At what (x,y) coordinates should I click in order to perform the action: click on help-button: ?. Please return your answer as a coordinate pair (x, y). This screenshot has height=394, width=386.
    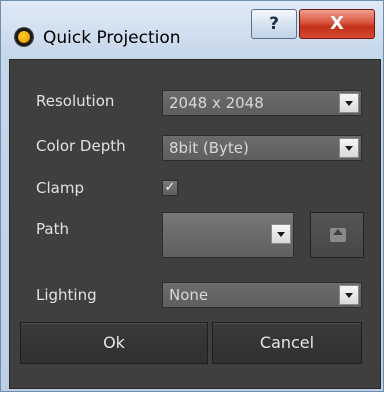
    Looking at the image, I should click on (274, 24).